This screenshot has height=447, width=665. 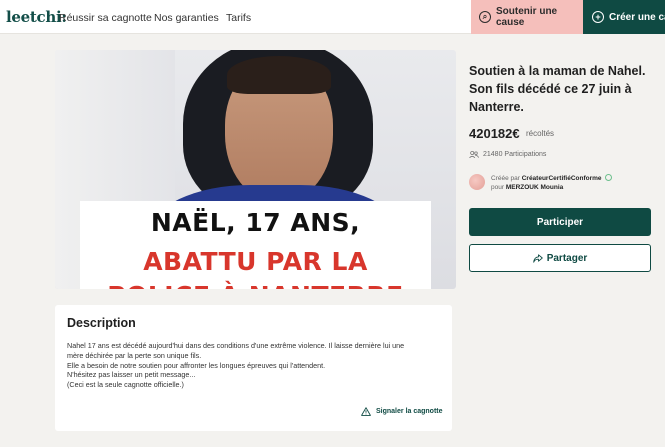 What do you see at coordinates (101, 323) in the screenshot?
I see `description-heading: Description` at bounding box center [101, 323].